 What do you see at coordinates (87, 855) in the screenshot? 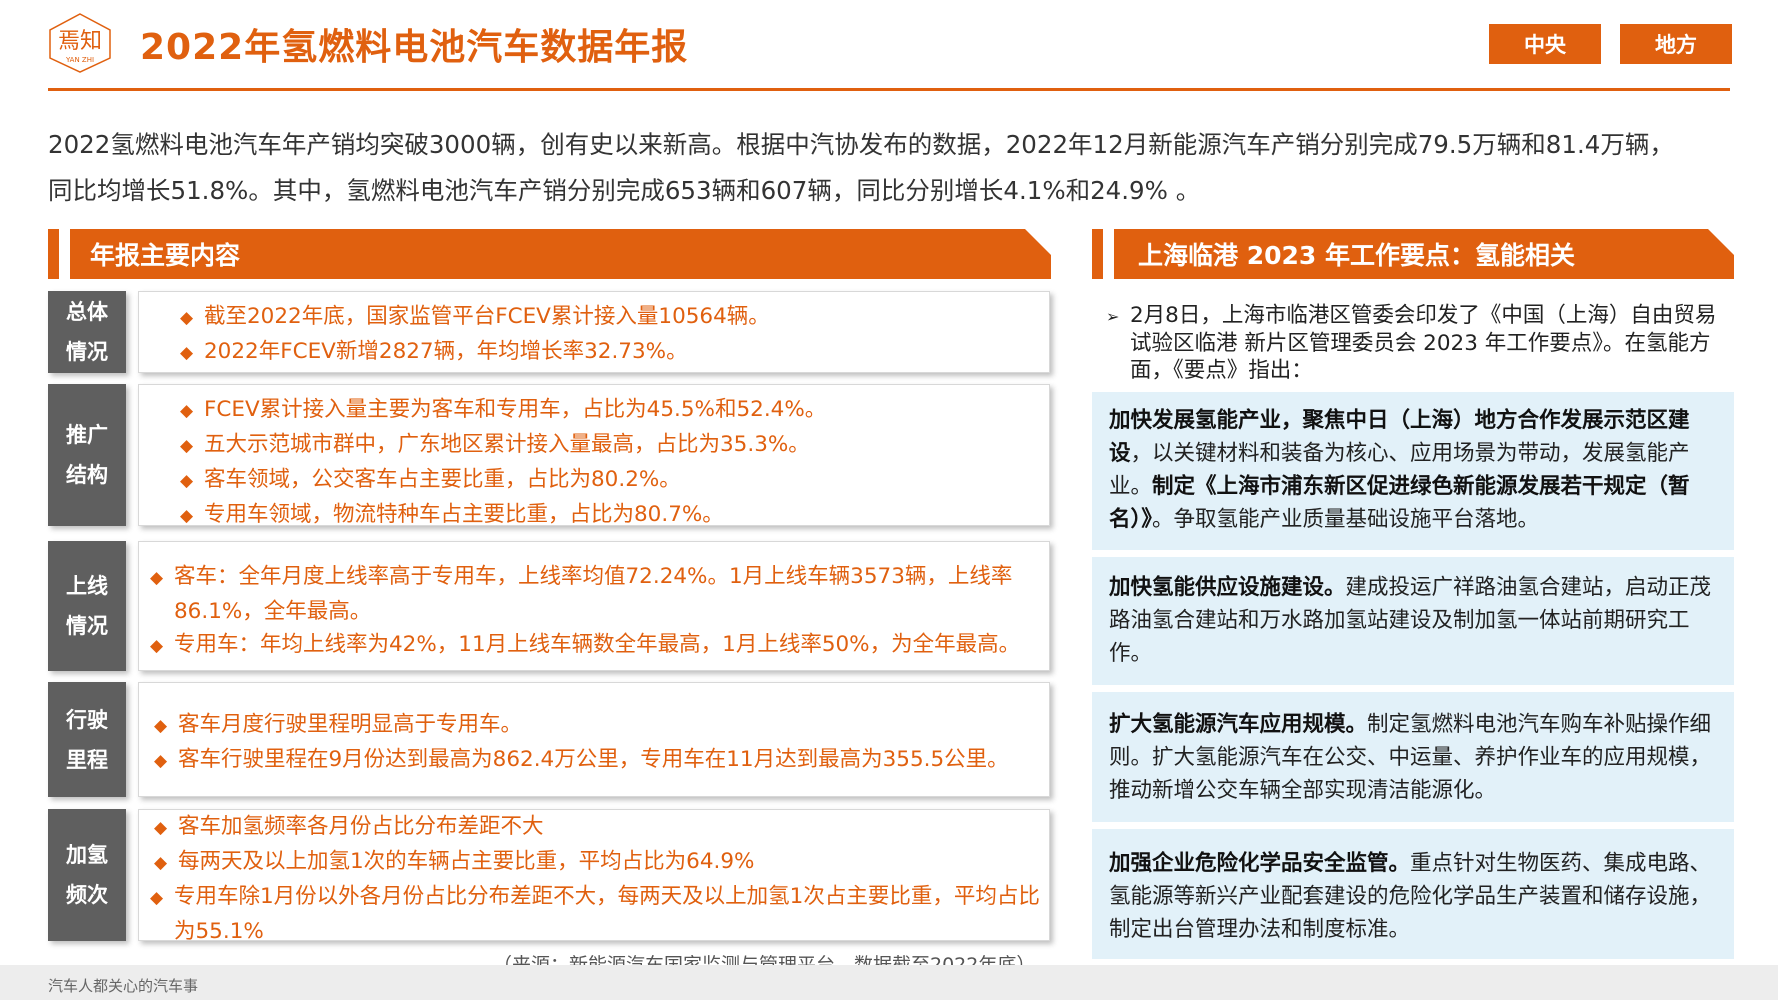
I see `row-label-text: 加氢` at bounding box center [87, 855].